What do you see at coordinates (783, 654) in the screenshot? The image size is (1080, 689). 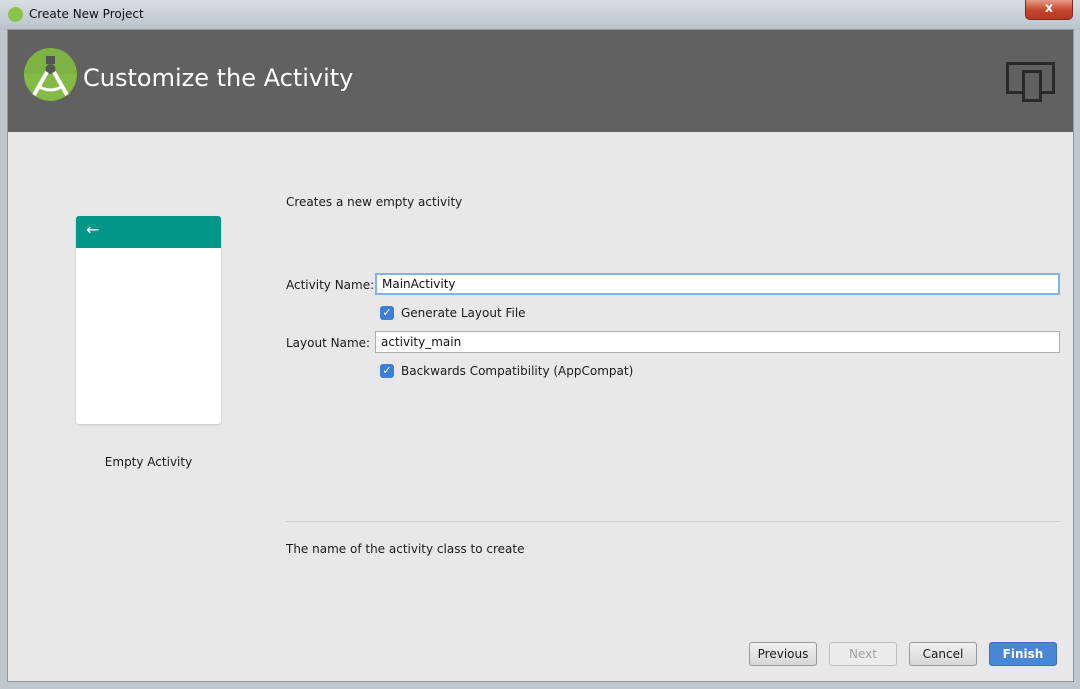 I see `previous-button: Previous` at bounding box center [783, 654].